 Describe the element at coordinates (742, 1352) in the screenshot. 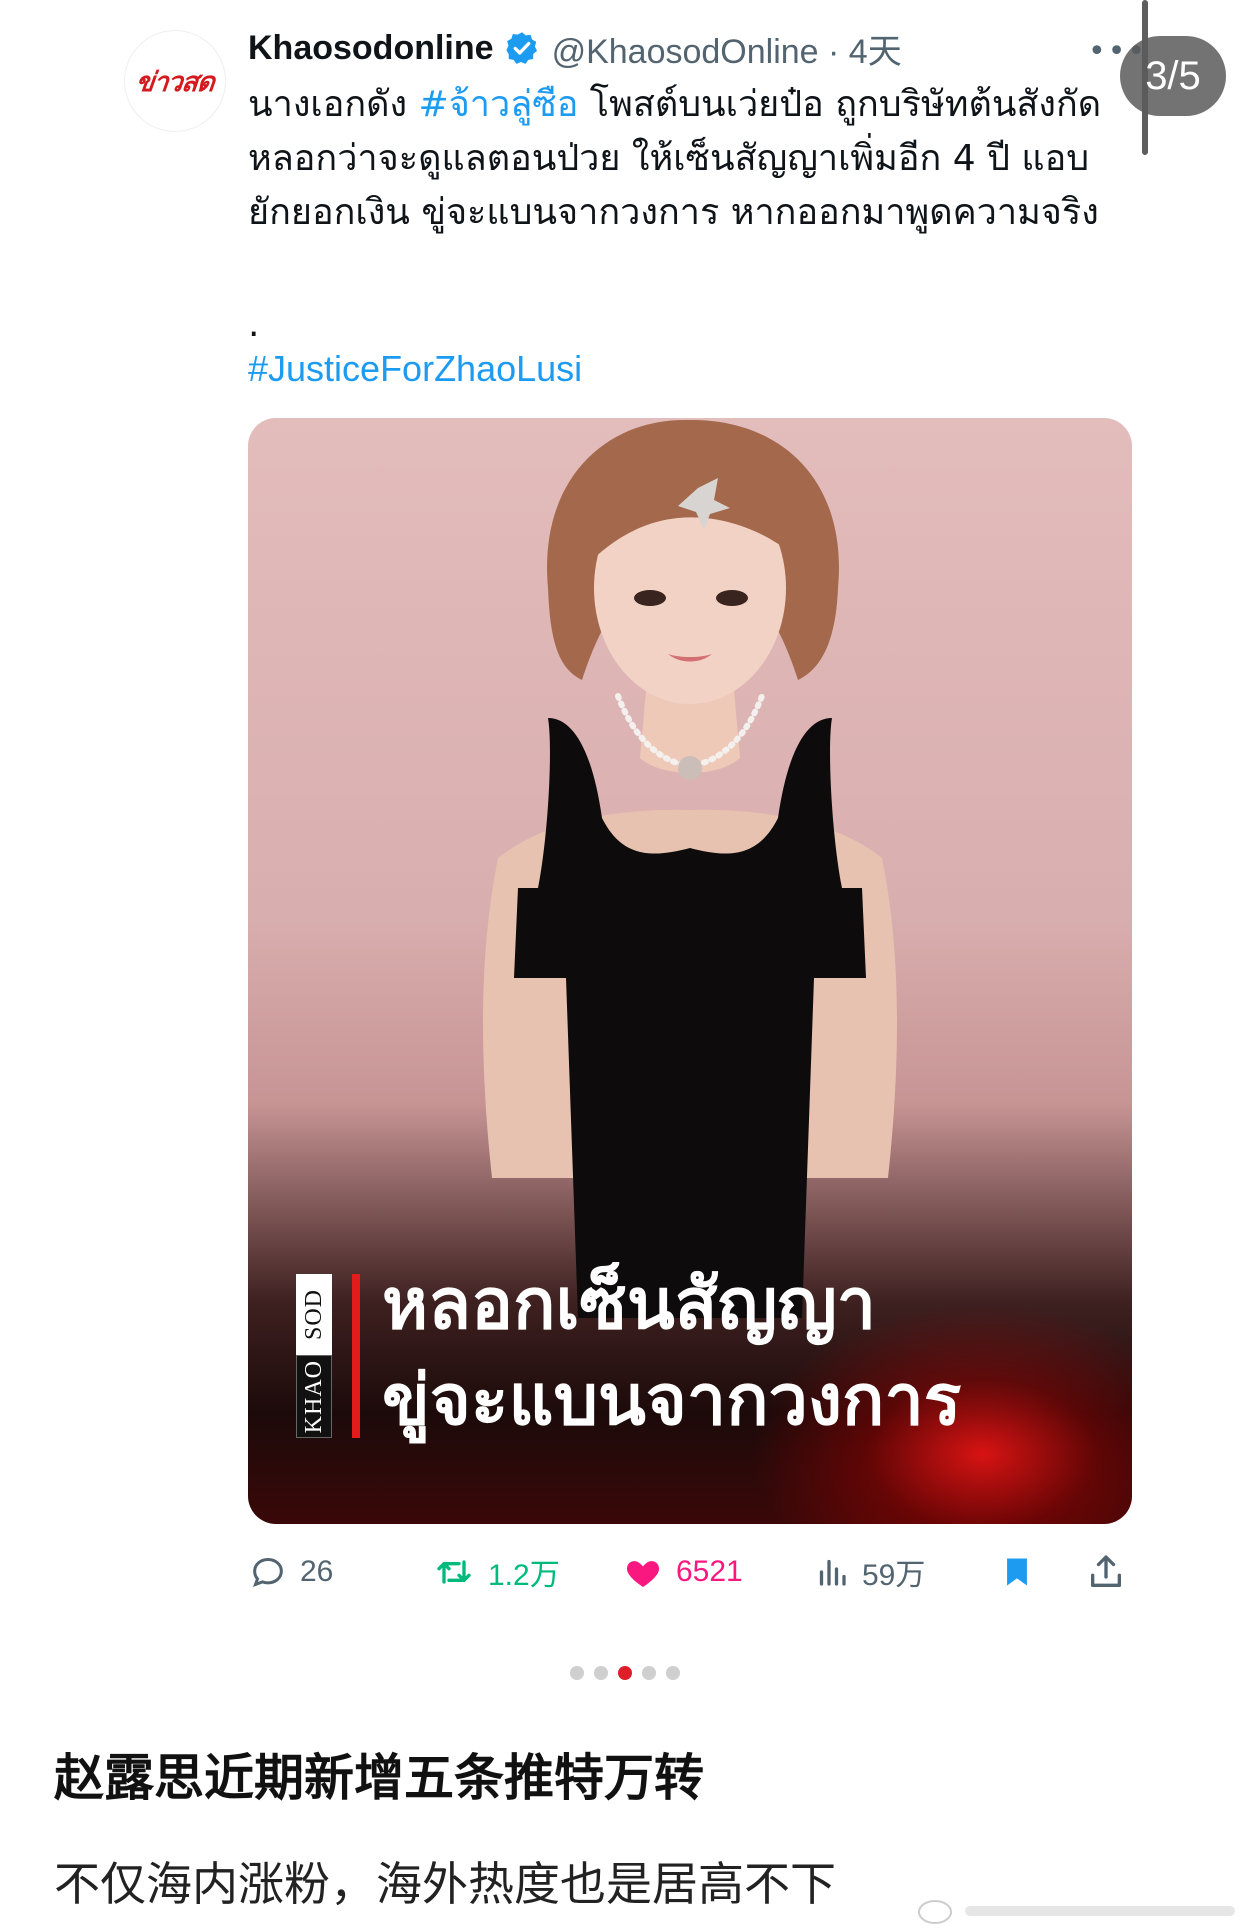

I see `media-headline: หลอกเซ็นสัญญา ขู่จะแบนจากวงการ` at that location.